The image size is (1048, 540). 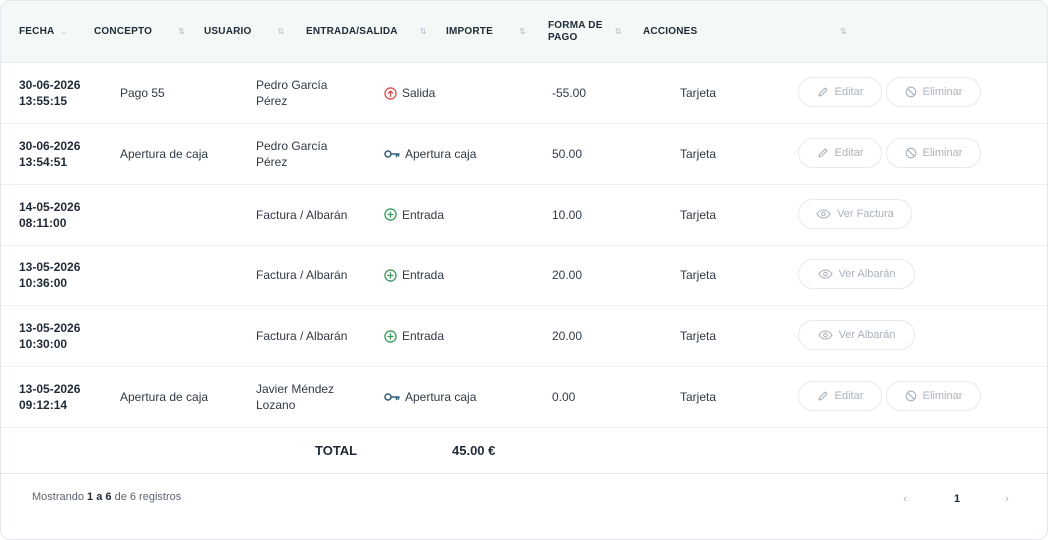 I want to click on cell-importe: 50.00, so click(x=567, y=153).